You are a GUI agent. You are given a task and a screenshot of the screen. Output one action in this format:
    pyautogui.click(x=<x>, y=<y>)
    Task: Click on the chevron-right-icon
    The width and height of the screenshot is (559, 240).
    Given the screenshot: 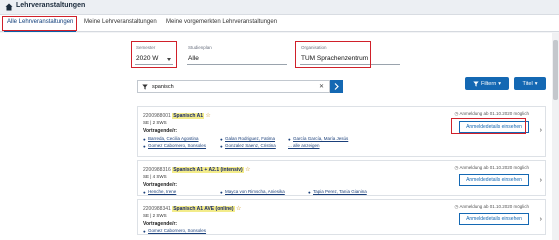 What is the action you would take?
    pyautogui.click(x=336, y=86)
    